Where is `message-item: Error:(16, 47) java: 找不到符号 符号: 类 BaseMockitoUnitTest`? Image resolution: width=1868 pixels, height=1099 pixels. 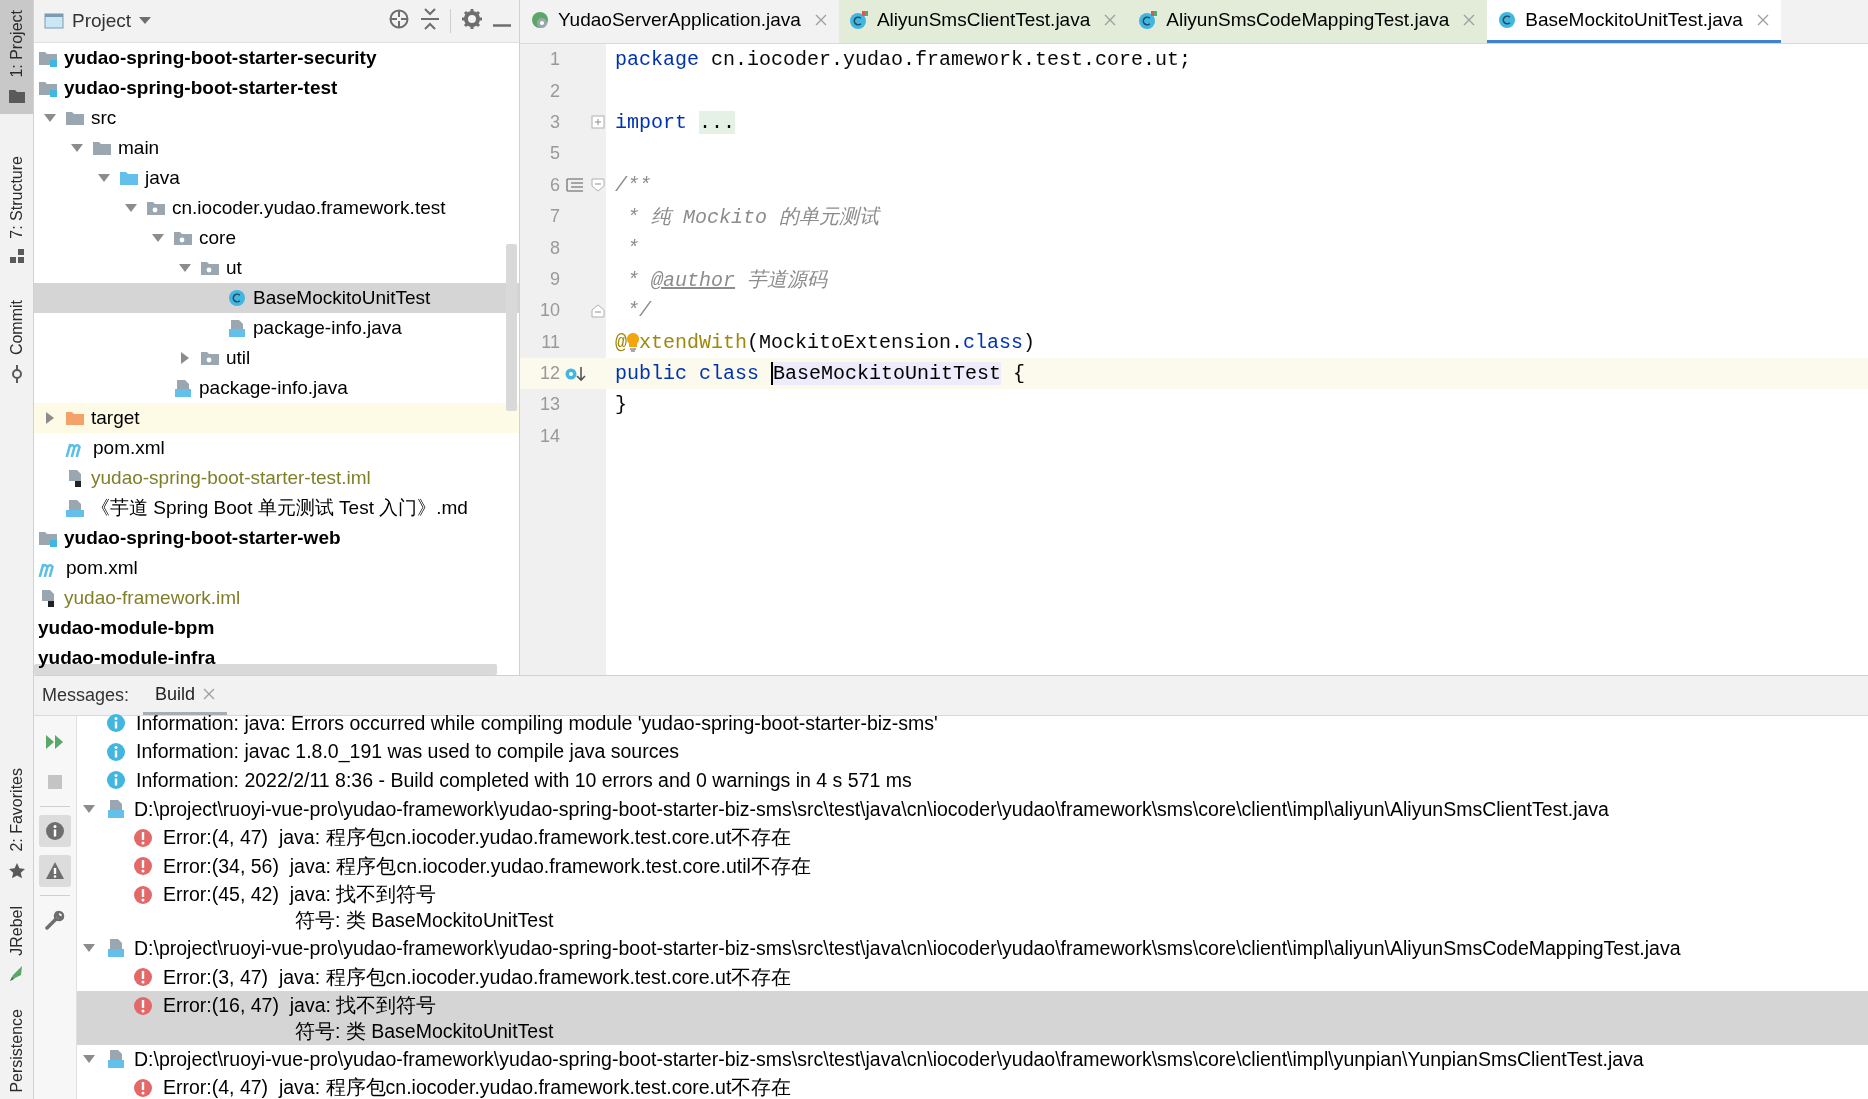 message-item: Error:(16, 47) java: 找不到符号 符号: 类 BaseMockitoUnitTest is located at coordinates (972, 1018).